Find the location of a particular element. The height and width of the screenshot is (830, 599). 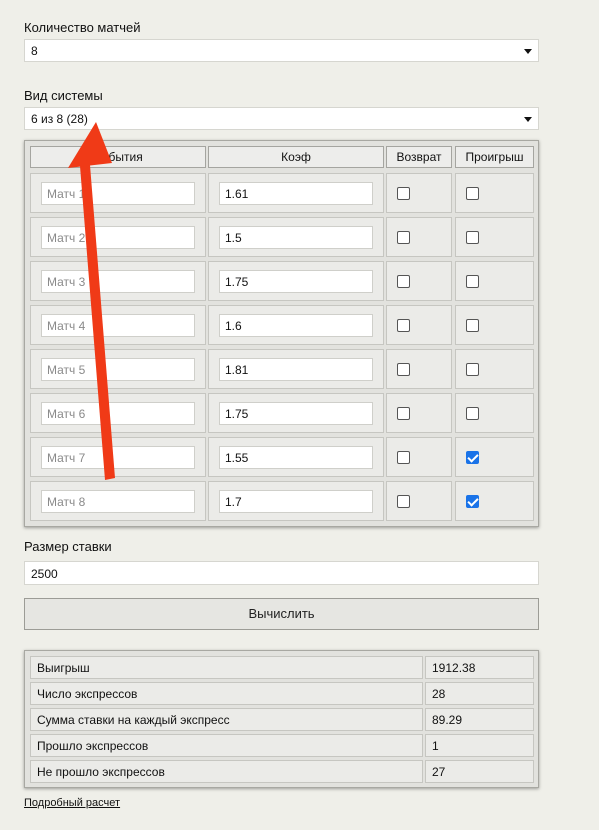

table-row-event-cell: Матч 8 is located at coordinates (118, 501).